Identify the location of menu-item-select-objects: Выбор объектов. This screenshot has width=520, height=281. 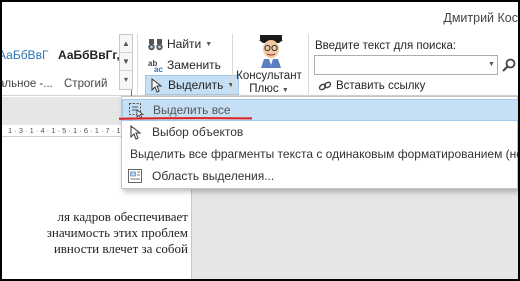
(320, 132).